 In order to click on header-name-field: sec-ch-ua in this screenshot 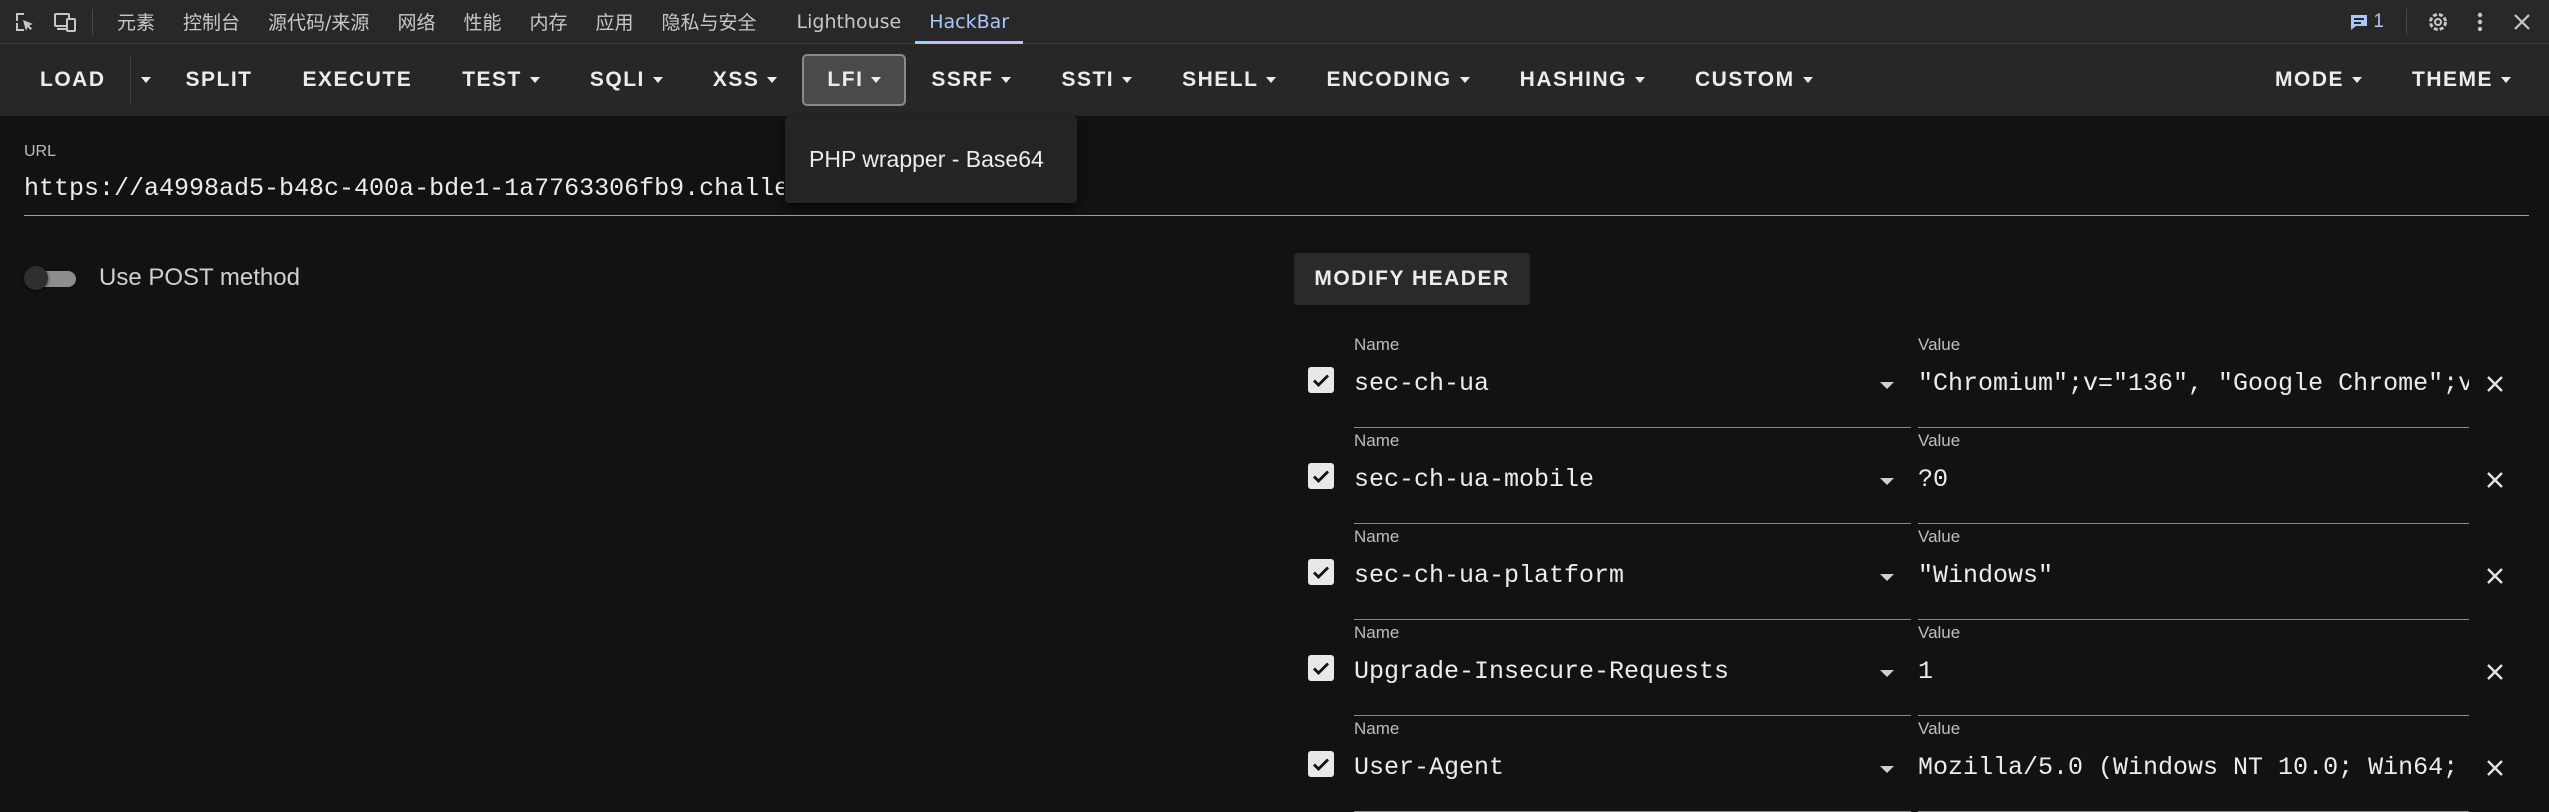, I will do `click(1609, 383)`.